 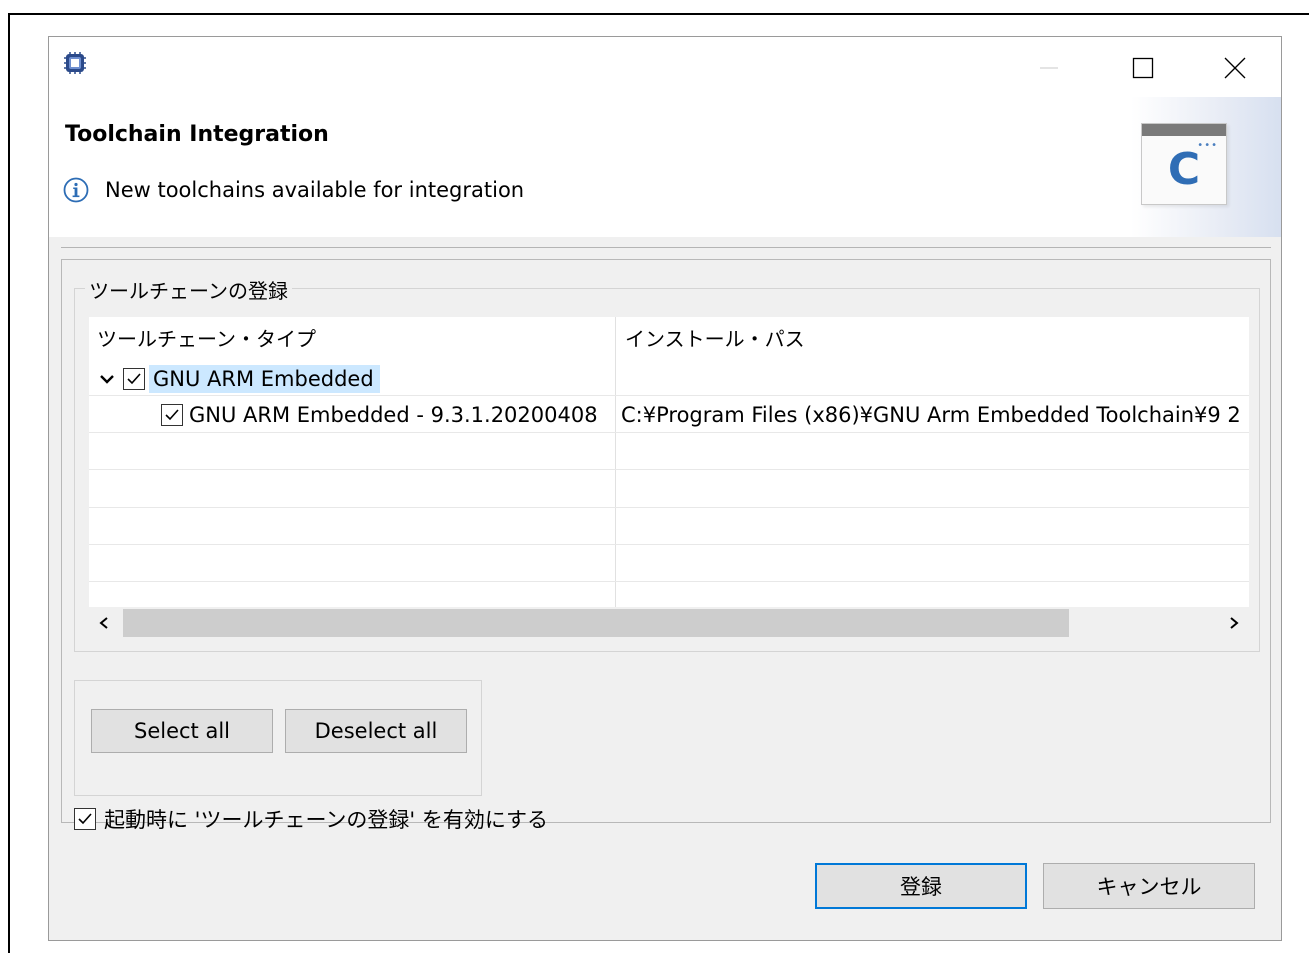 What do you see at coordinates (715, 337) in the screenshot?
I see `column-header-install-path: インストール・パス` at bounding box center [715, 337].